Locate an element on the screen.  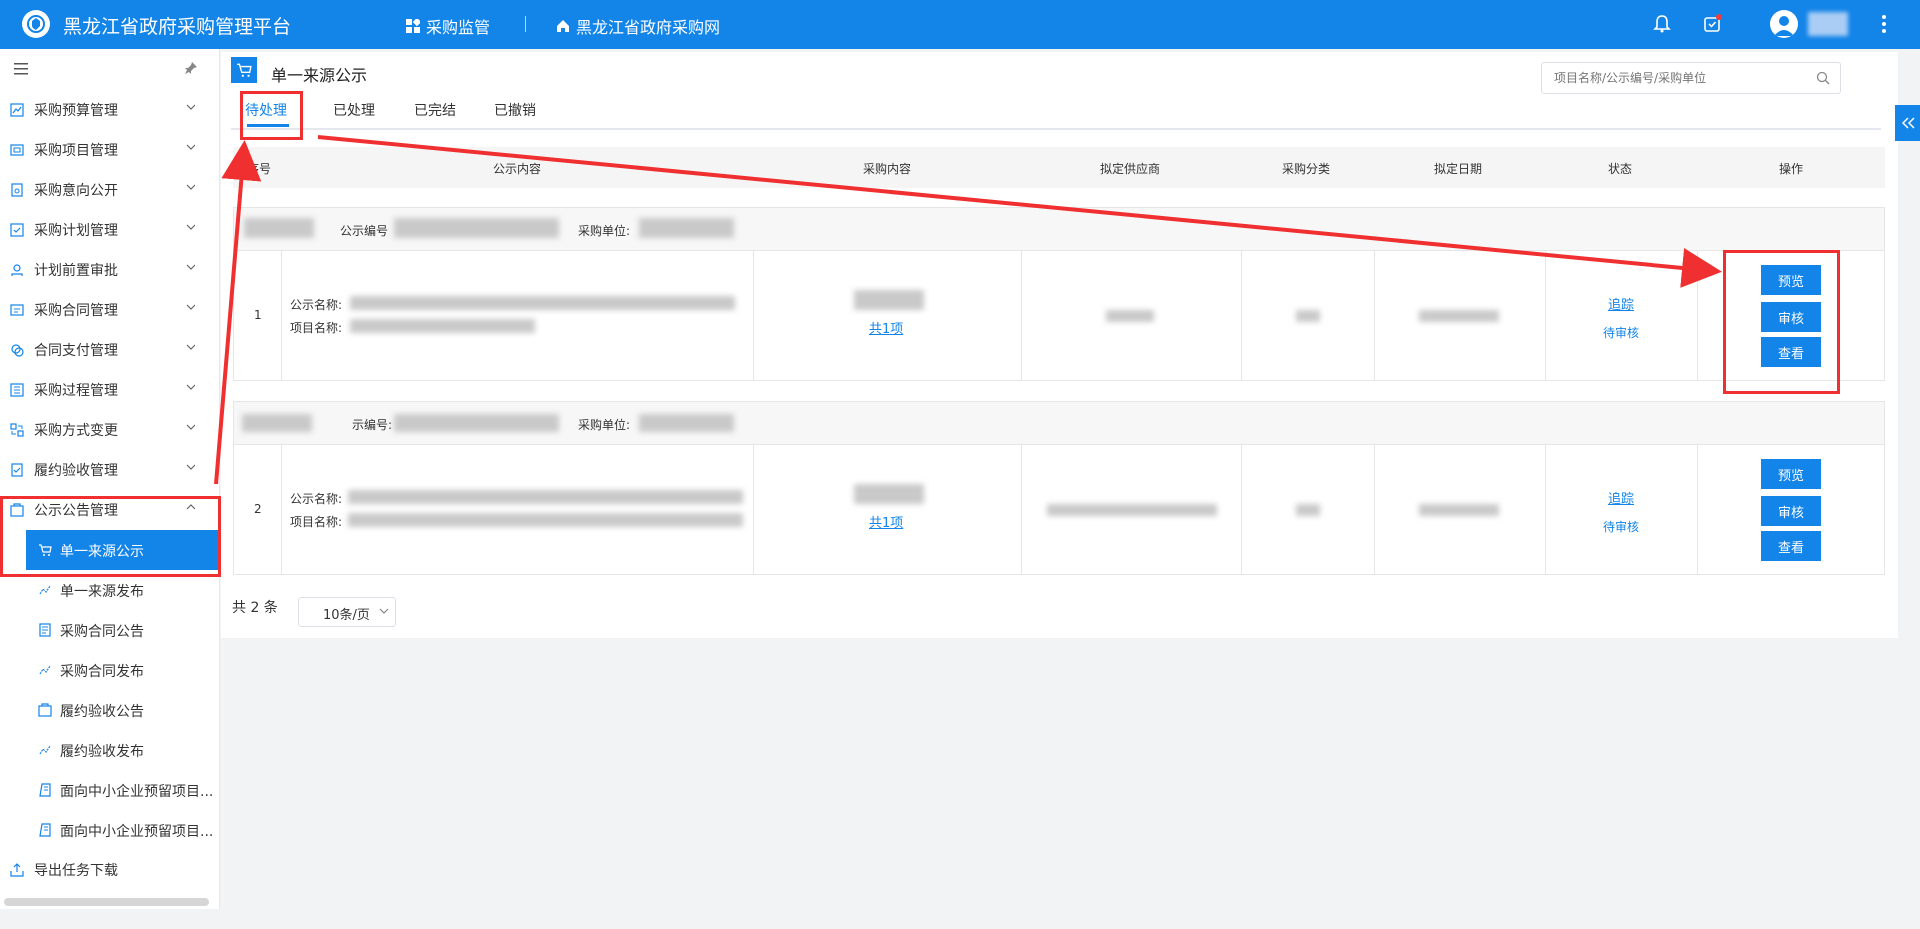
arrow-tab-to-actions is located at coordinates (1019, 211).